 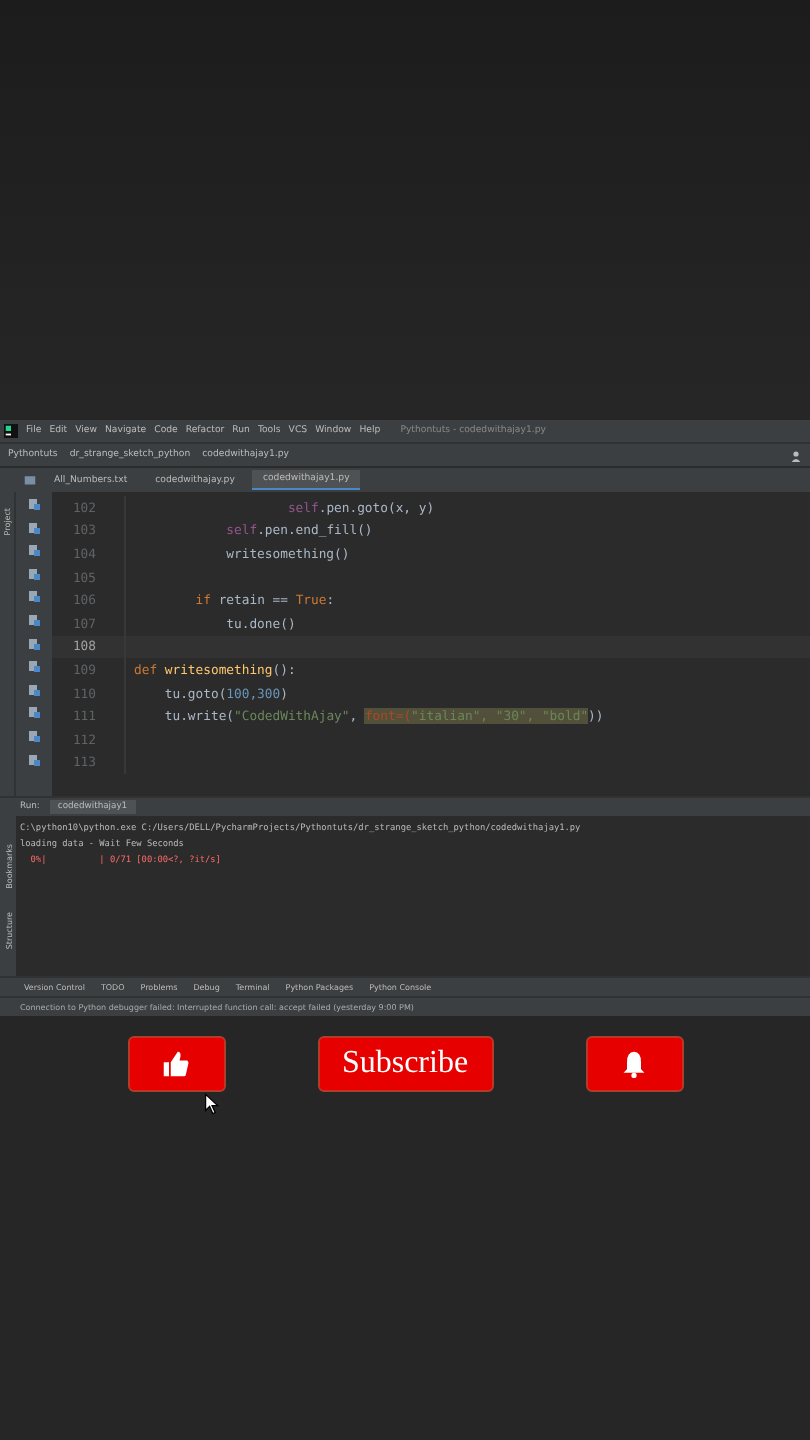 I want to click on thumbs-up-icon, so click(x=176, y=1064).